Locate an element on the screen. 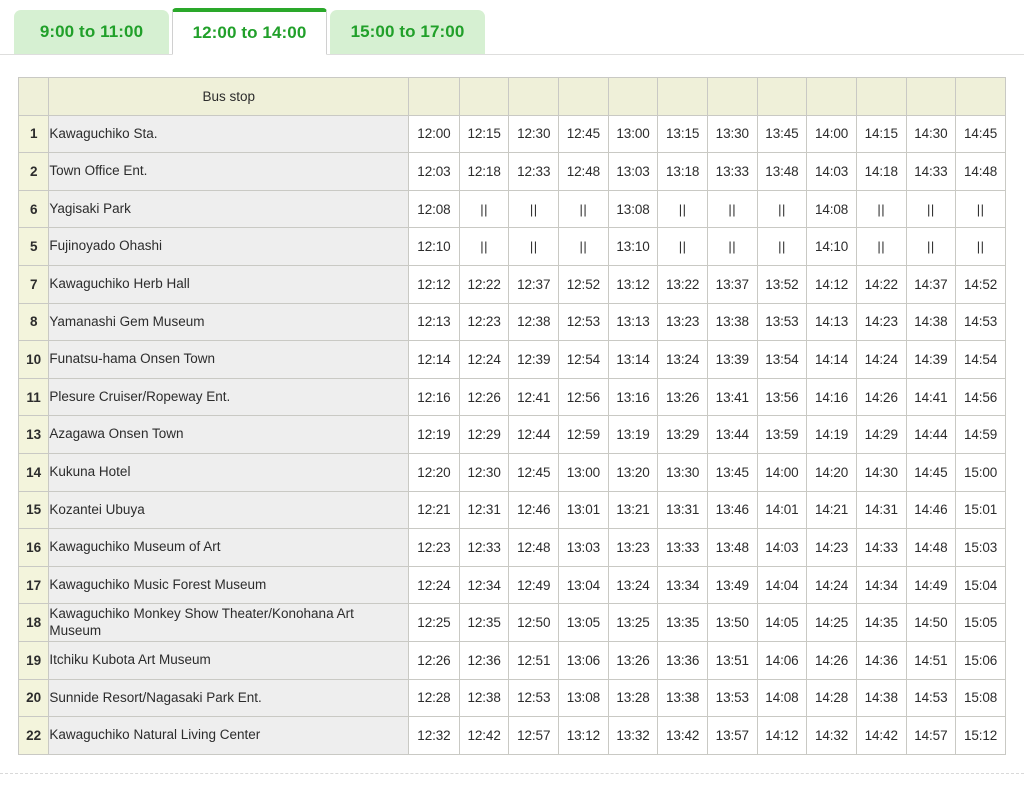 Image resolution: width=1024 pixels, height=791 pixels. departure-time-cell: 12:51 is located at coordinates (534, 660).